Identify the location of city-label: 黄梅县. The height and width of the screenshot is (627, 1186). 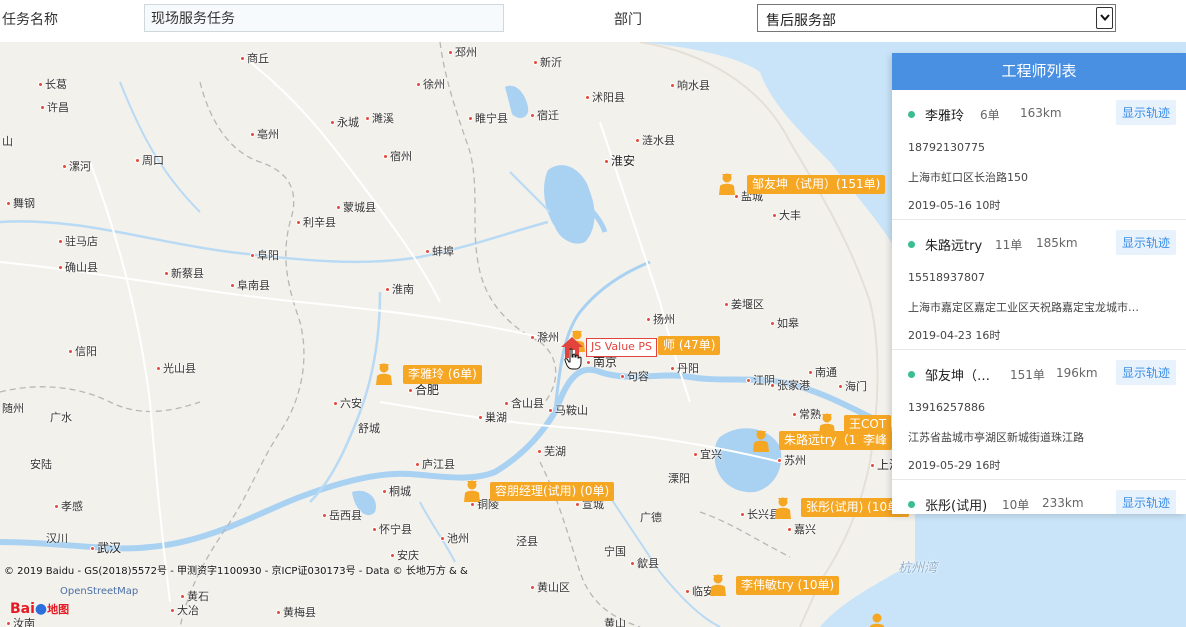
(296, 612).